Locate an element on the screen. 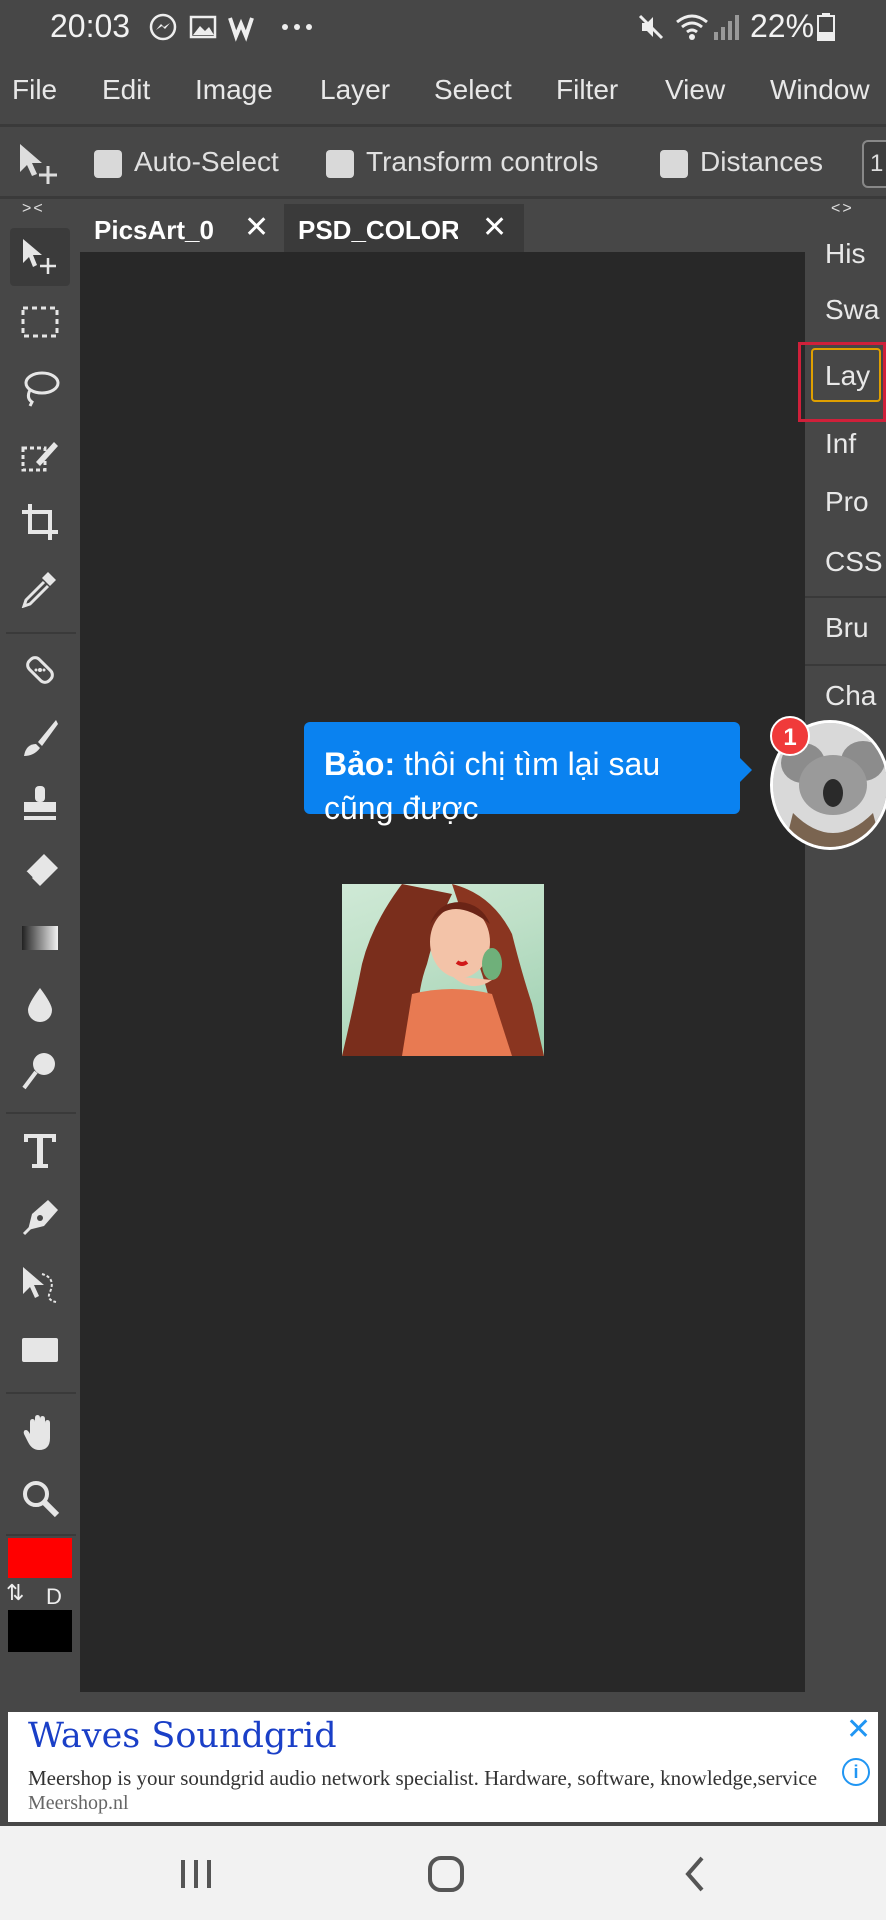  hand-tool is located at coordinates (40, 1433).